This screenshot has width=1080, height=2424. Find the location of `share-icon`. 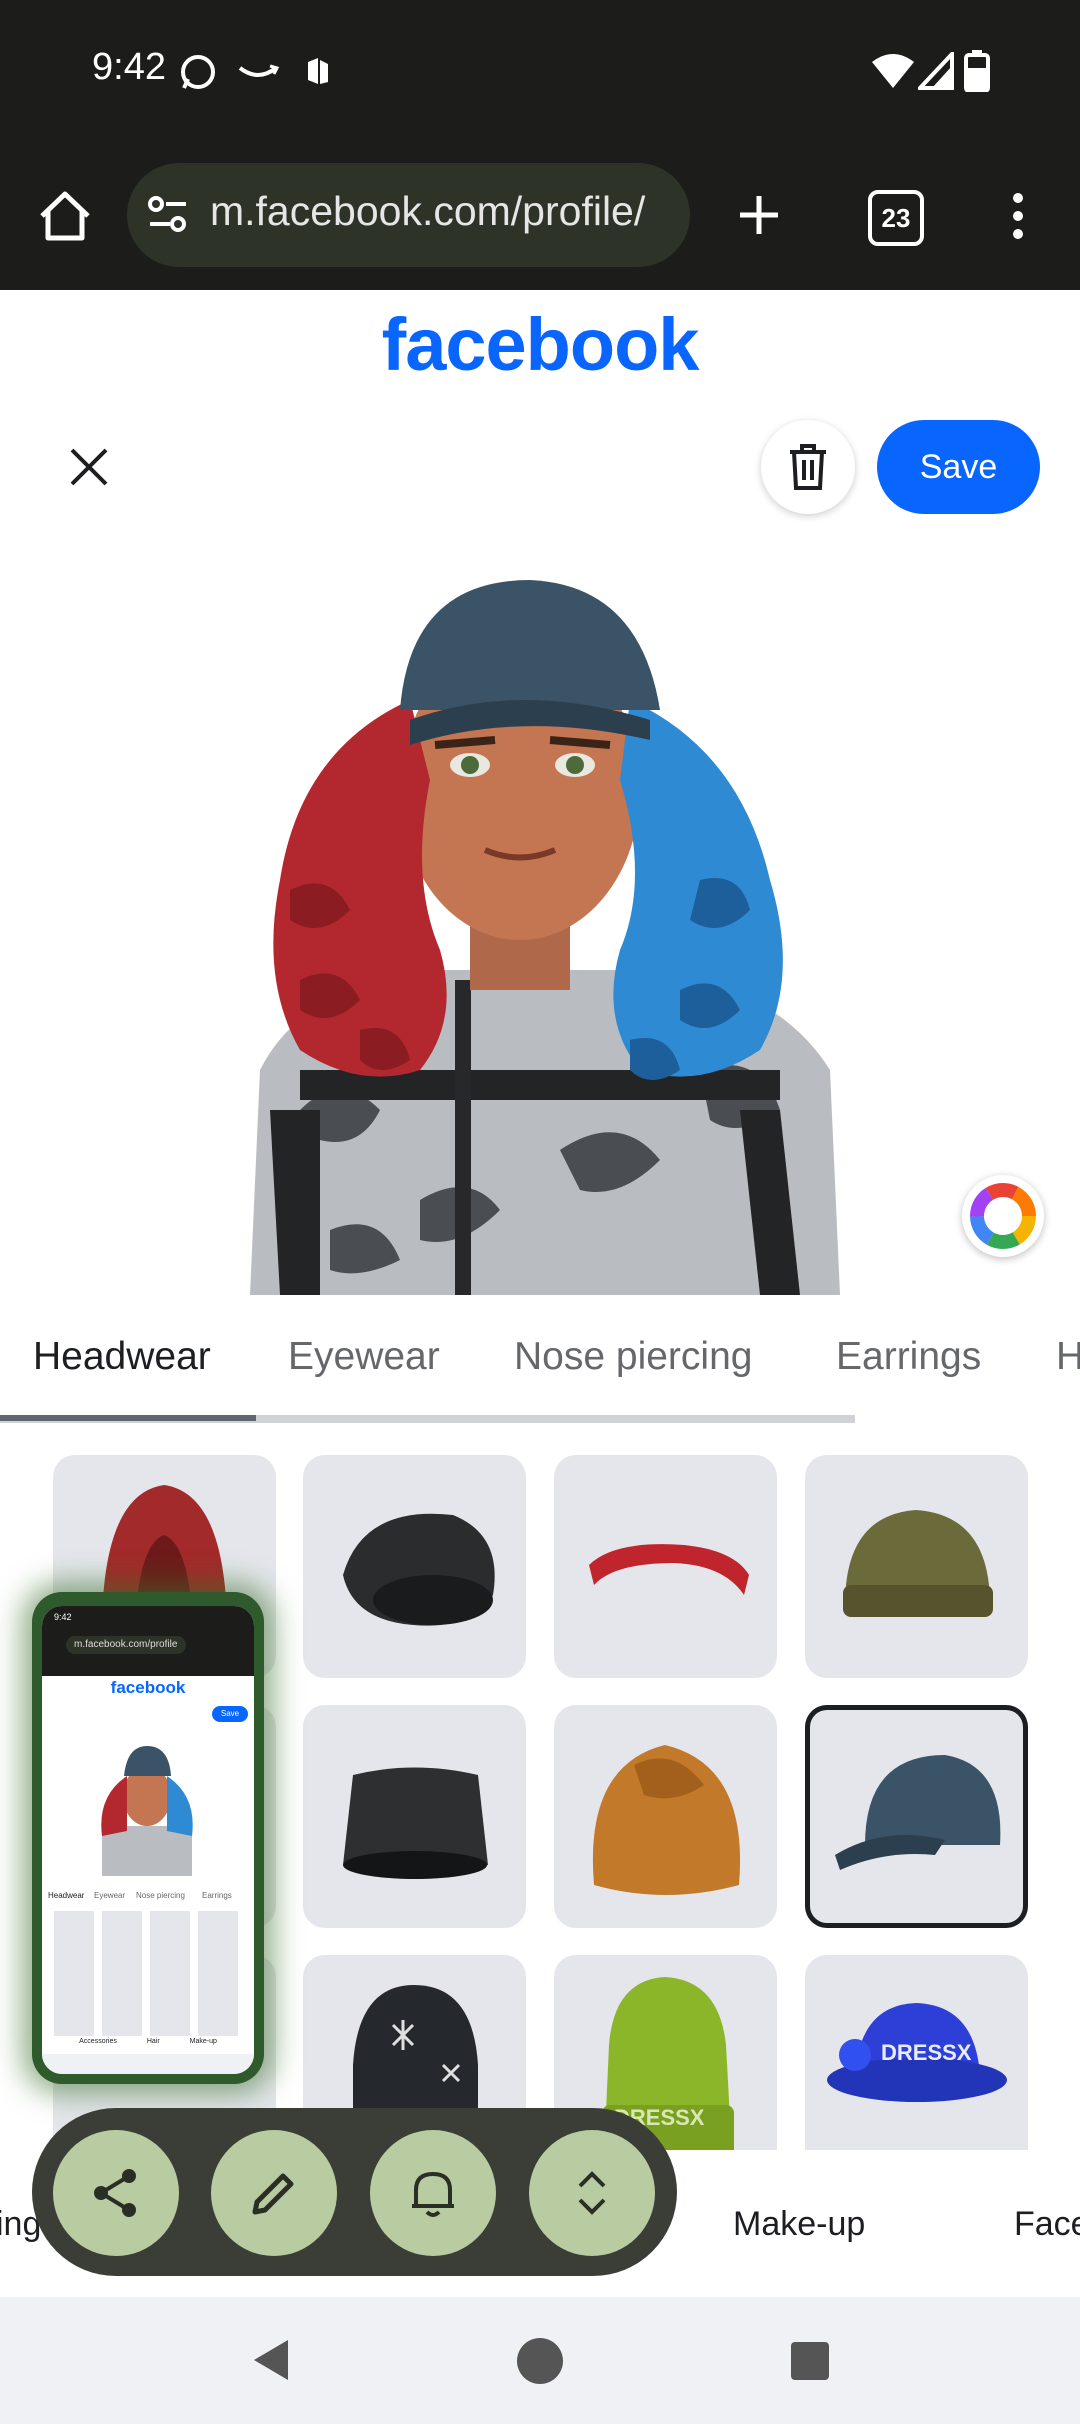

share-icon is located at coordinates (115, 2193).